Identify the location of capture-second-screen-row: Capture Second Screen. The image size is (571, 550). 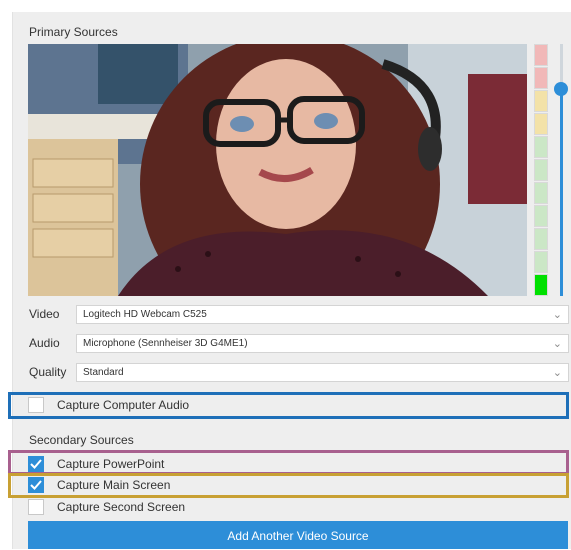
(278, 507).